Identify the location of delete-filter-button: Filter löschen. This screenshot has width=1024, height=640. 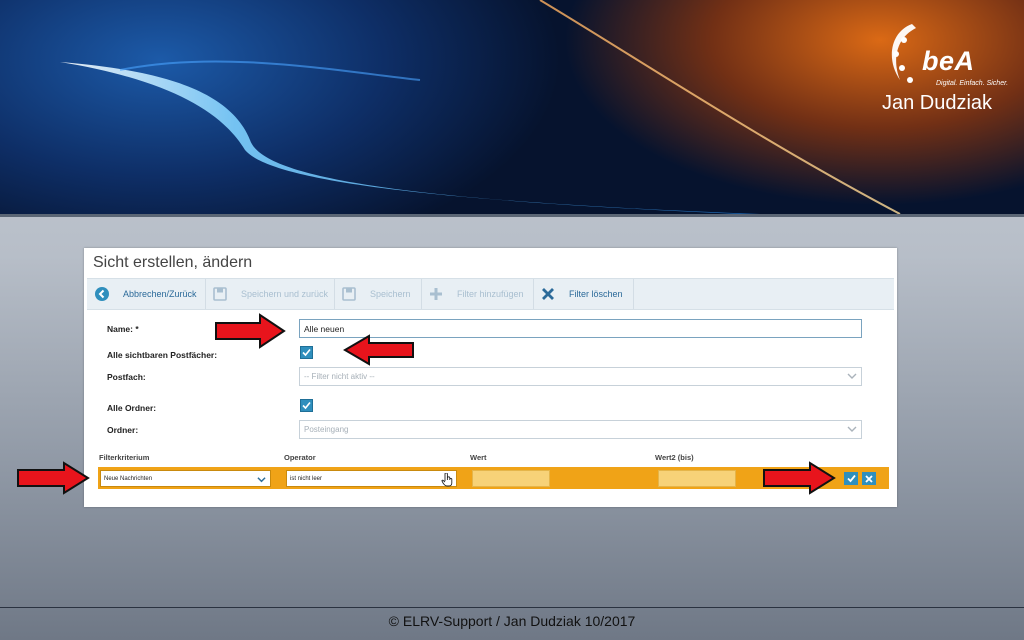
(583, 294).